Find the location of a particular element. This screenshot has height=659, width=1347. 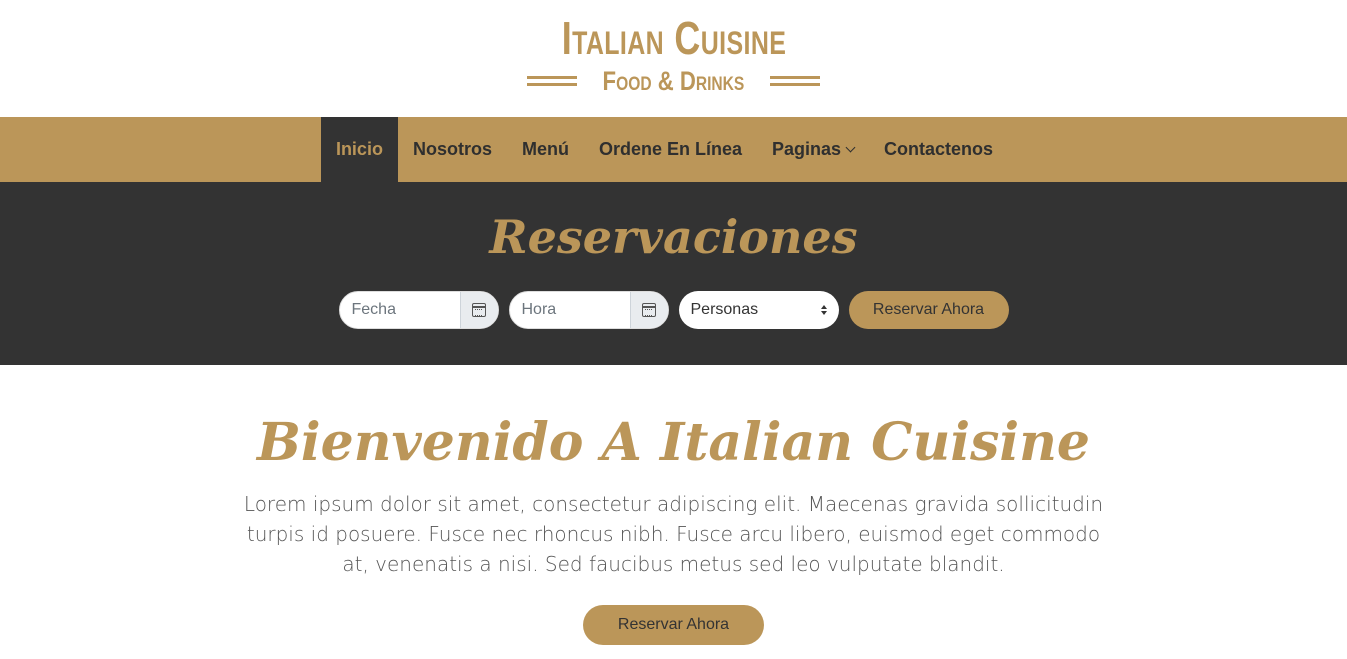

date-field: Fecha is located at coordinates (418, 310).